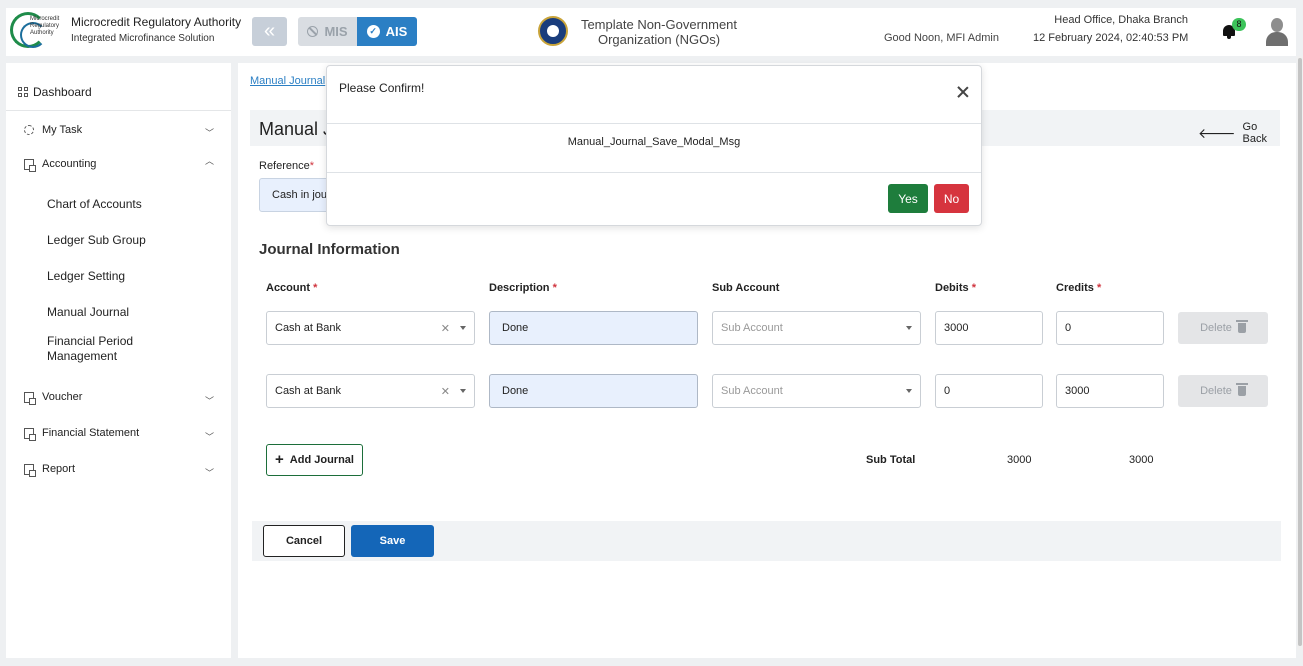 The image size is (1303, 666). What do you see at coordinates (53, 130) in the screenshot?
I see `sidebar-item-my-task: My Task` at bounding box center [53, 130].